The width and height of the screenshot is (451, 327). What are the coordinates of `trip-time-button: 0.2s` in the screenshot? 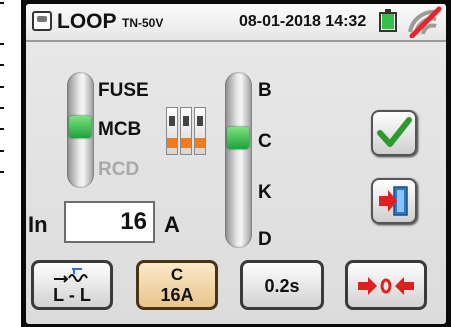 It's located at (282, 285).